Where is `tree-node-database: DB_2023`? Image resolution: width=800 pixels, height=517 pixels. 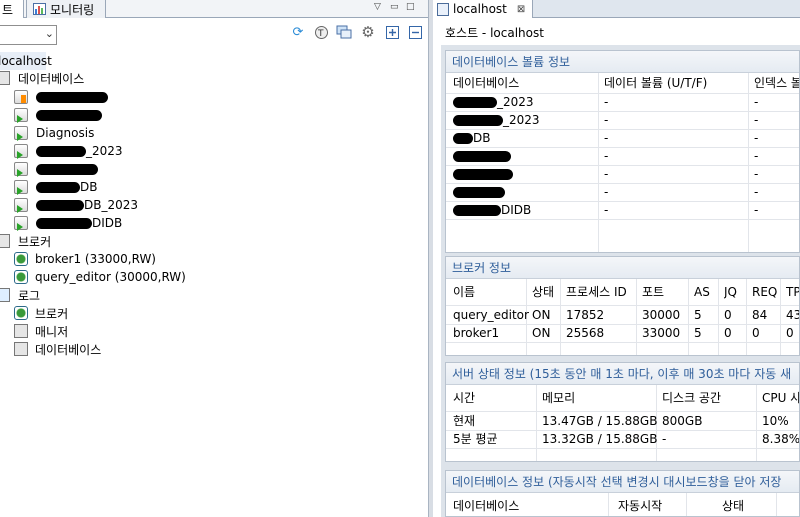
tree-node-database: DB_2023 is located at coordinates (76, 205).